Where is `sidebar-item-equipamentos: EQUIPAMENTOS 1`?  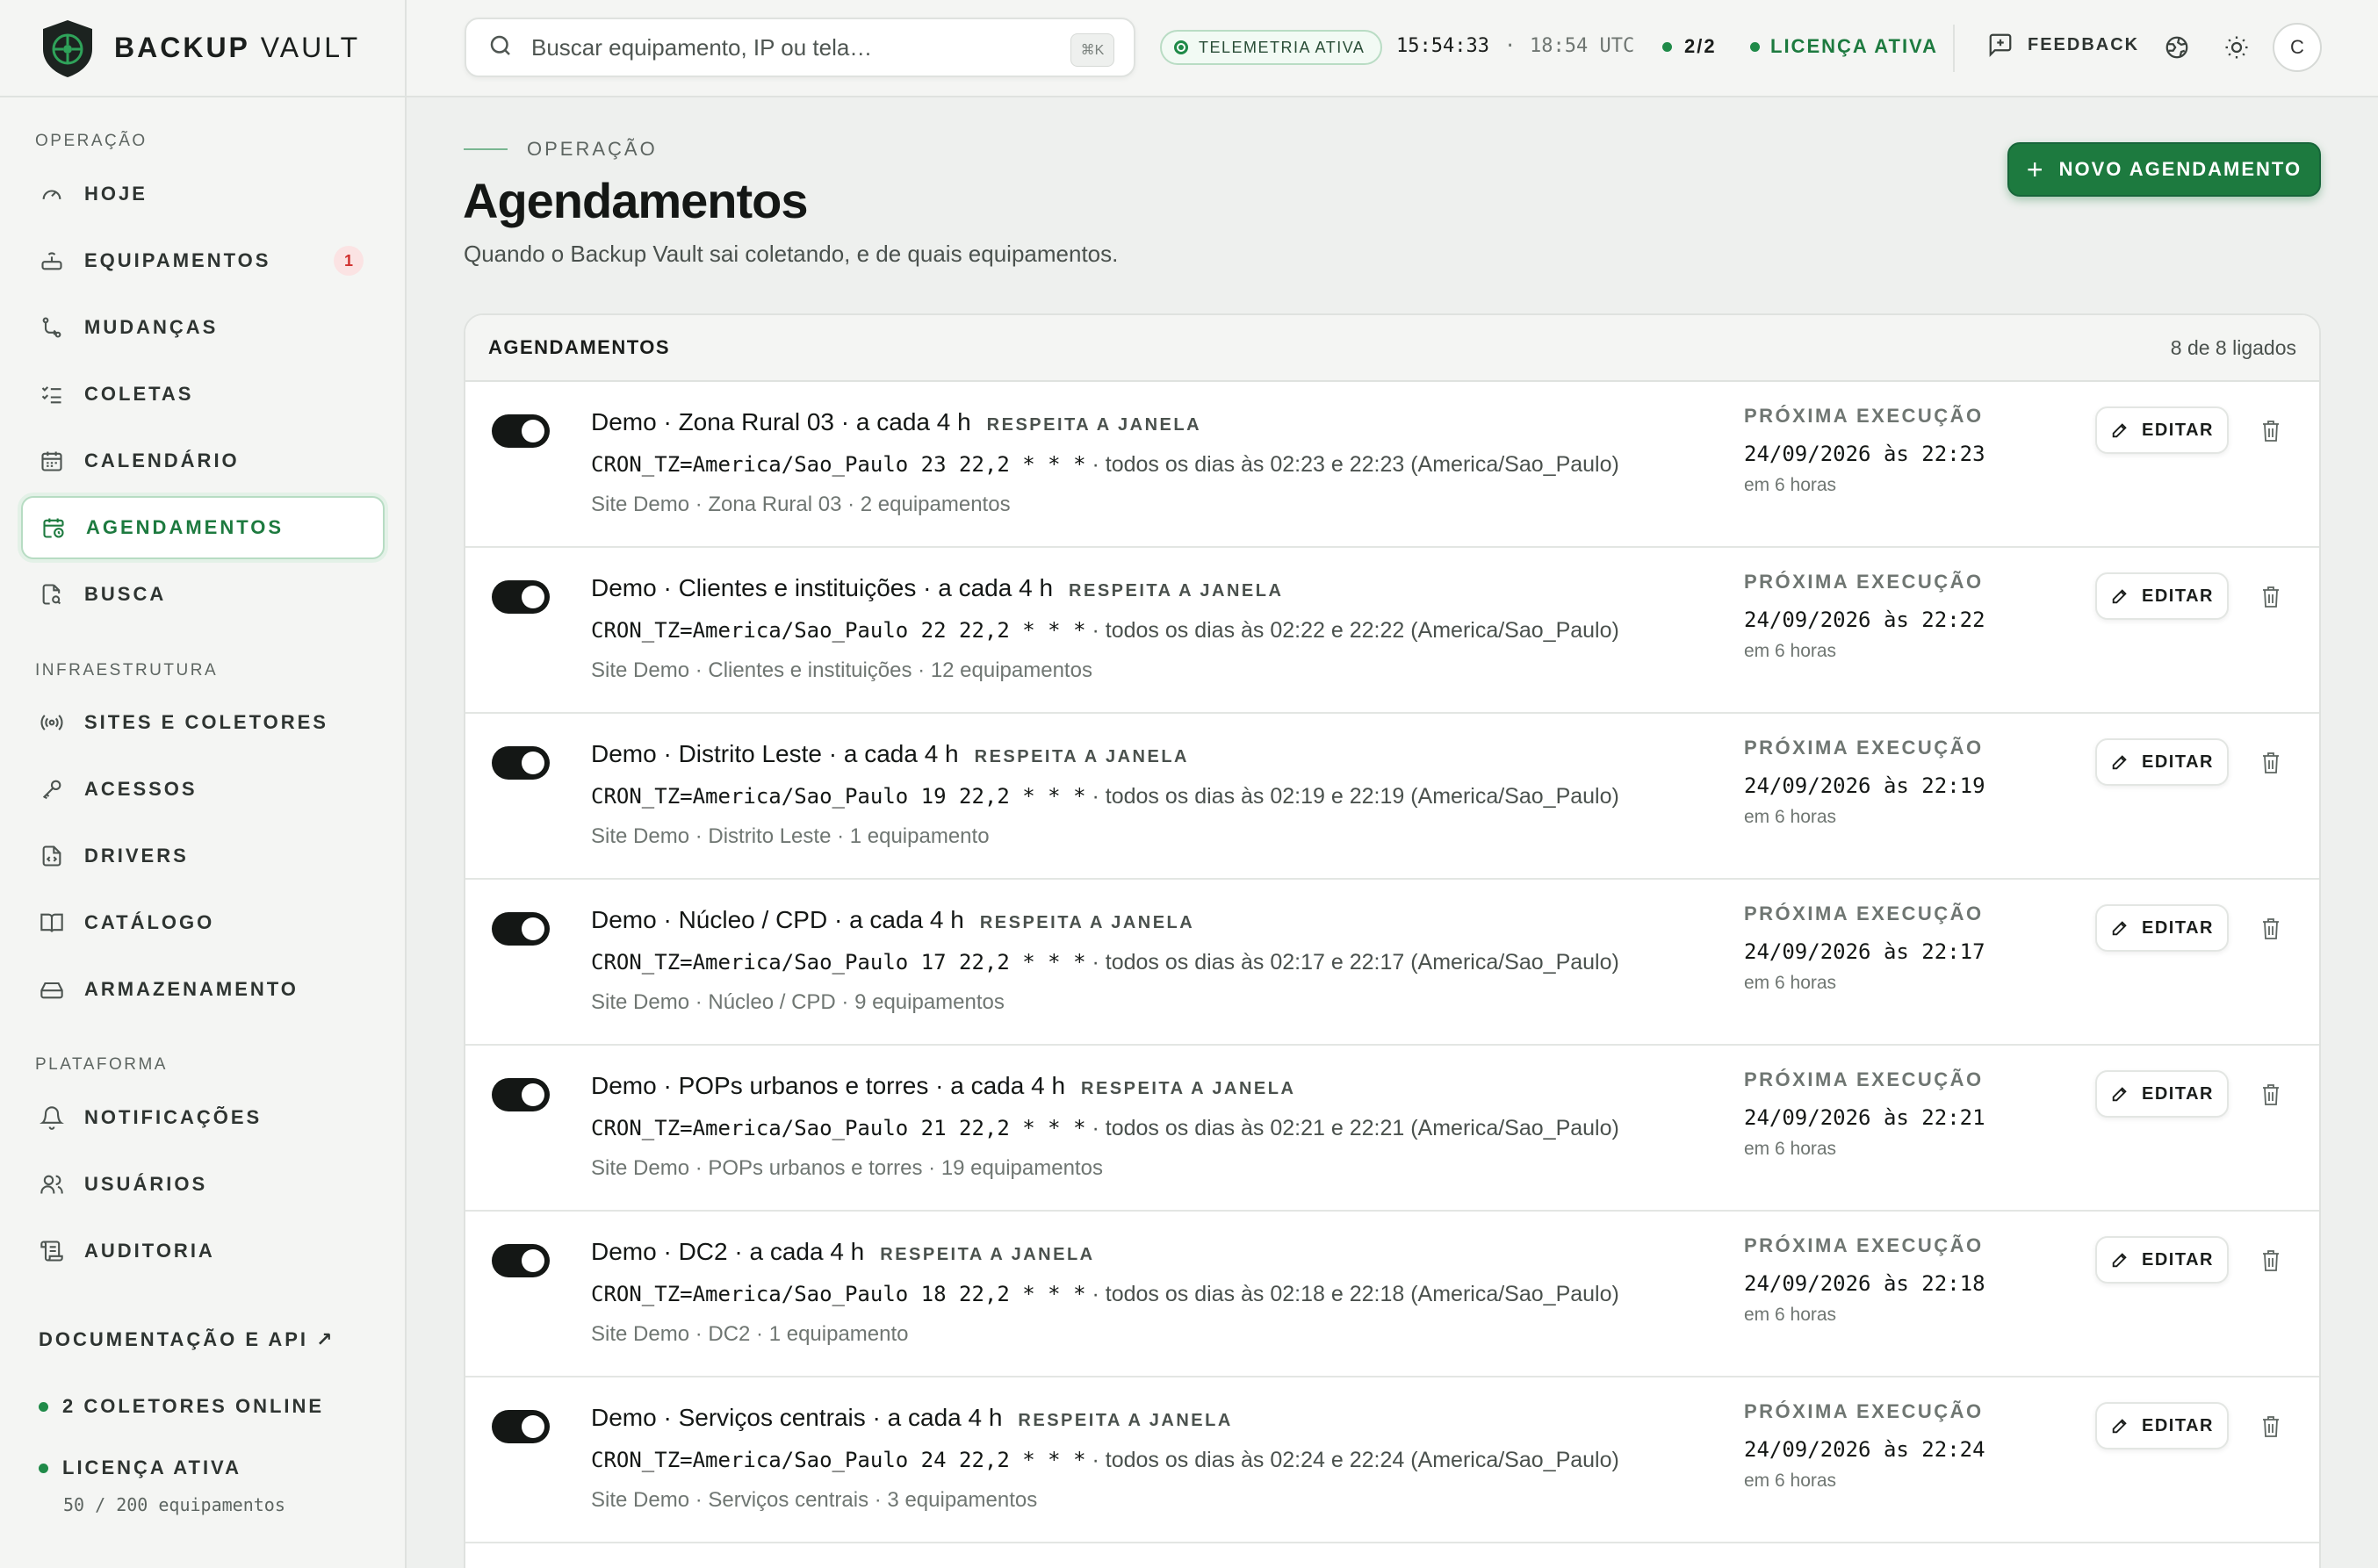 sidebar-item-equipamentos: EQUIPAMENTOS 1 is located at coordinates (203, 260).